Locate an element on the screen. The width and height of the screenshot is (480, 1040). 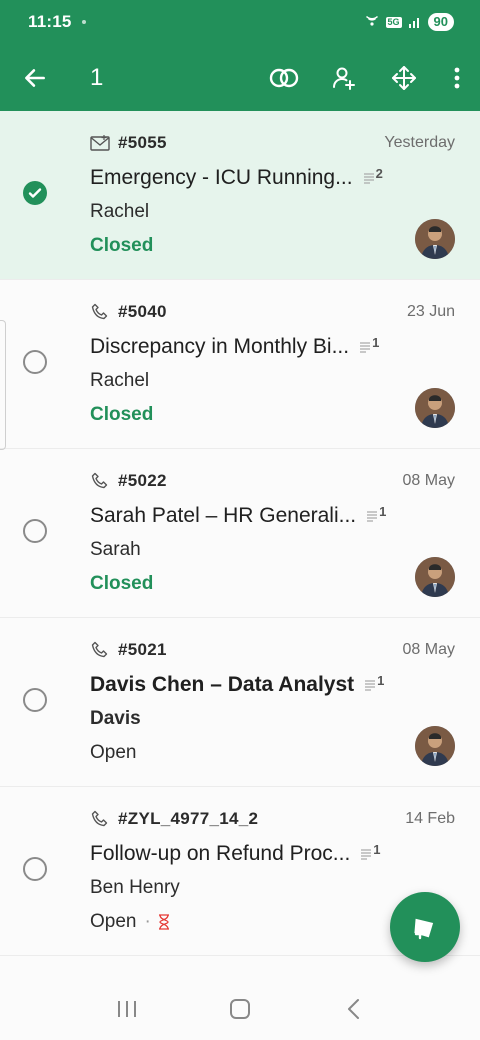
ticket-status: Open is located at coordinates (113, 752).